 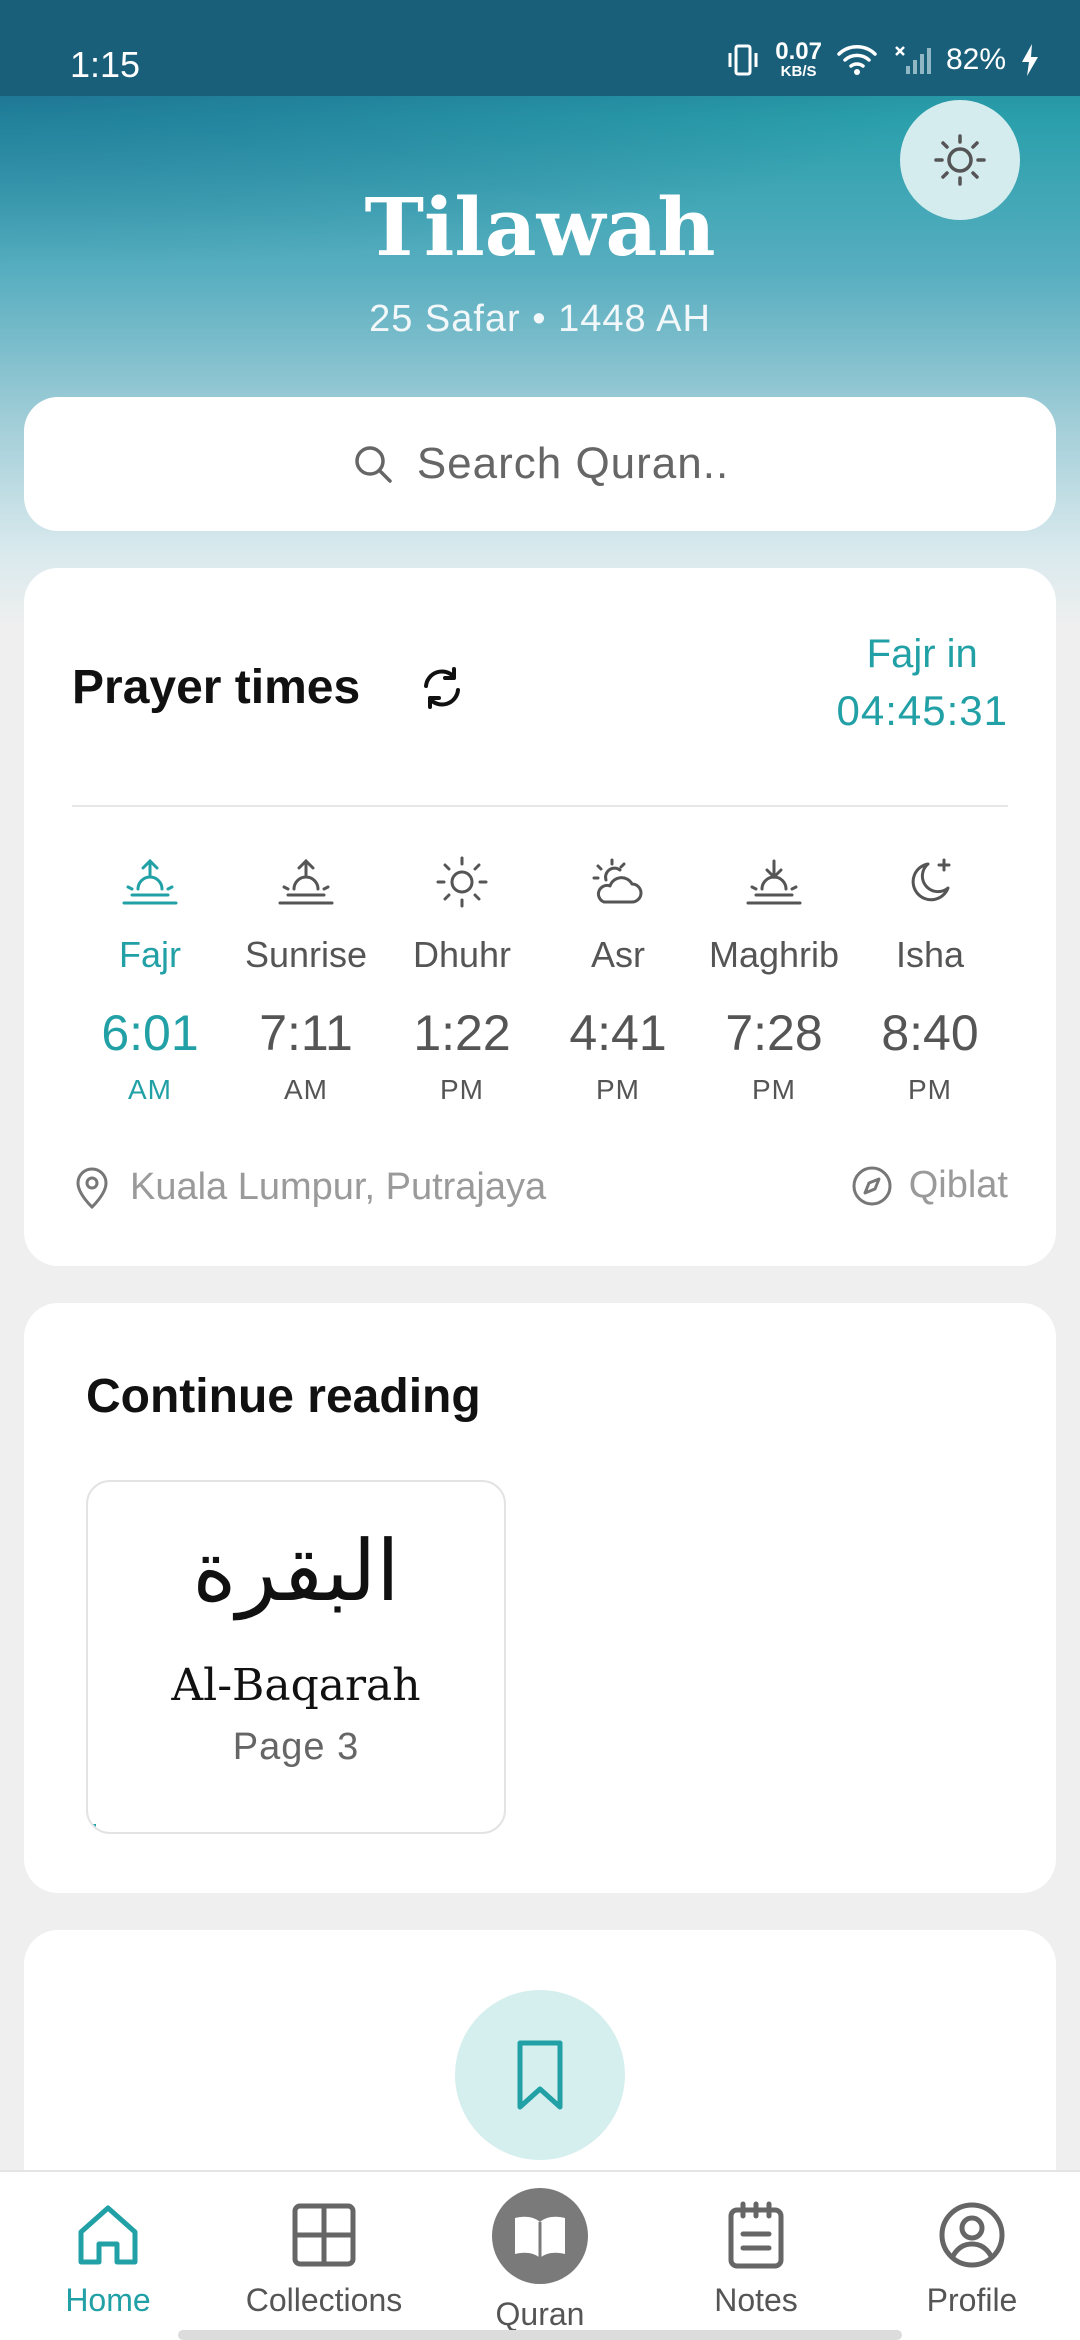 What do you see at coordinates (798, 71) in the screenshot?
I see `network-speed-unit: KB/S` at bounding box center [798, 71].